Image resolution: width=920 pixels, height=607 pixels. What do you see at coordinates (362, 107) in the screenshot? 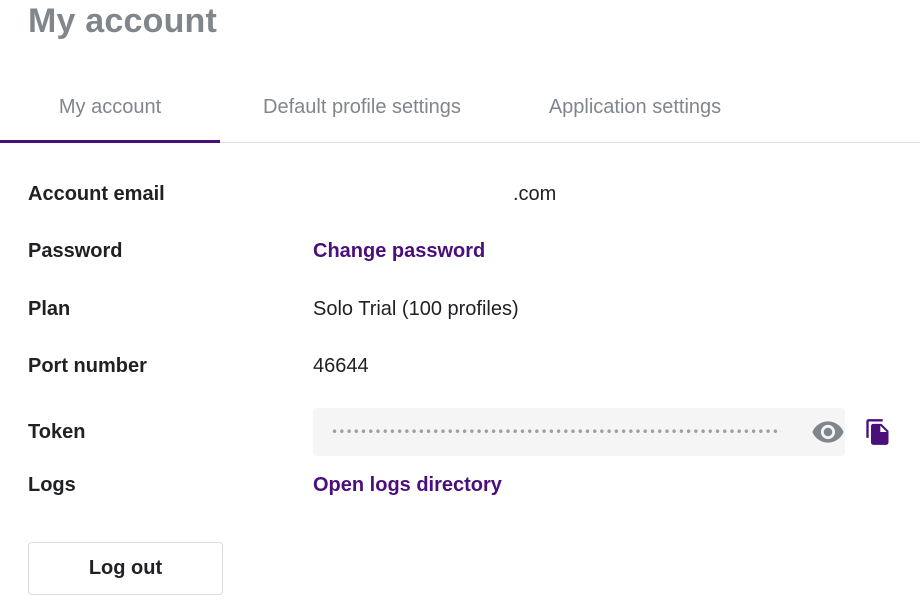
I see `tab-default-profile-settings: Default profile settings` at bounding box center [362, 107].